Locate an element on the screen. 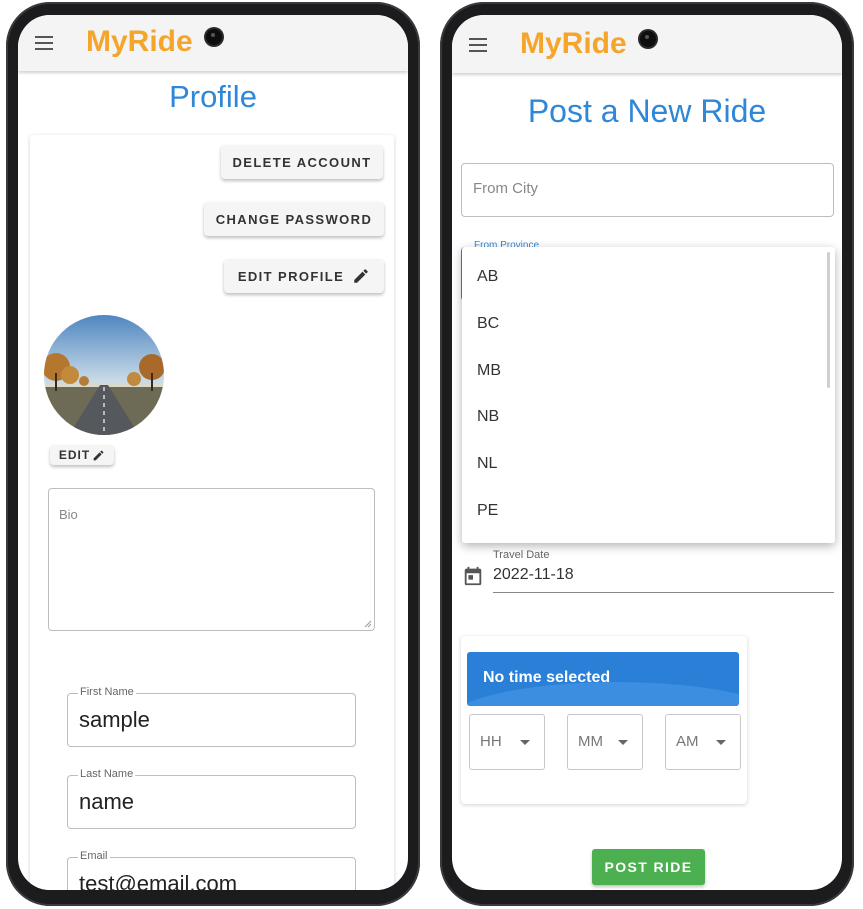  province-option-nb: NB is located at coordinates (488, 417).